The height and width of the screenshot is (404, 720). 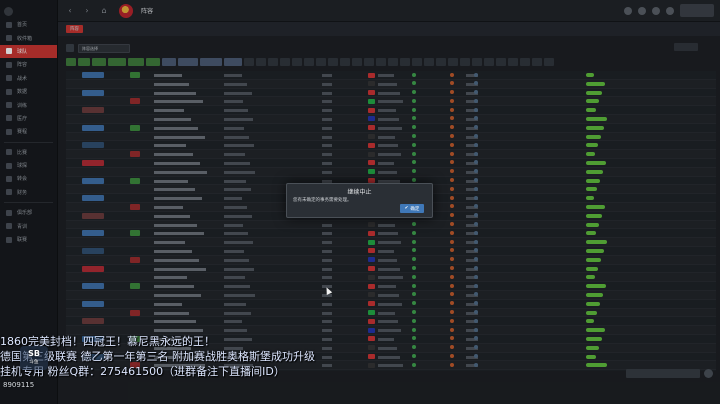 What do you see at coordinates (322, 200) in the screenshot?
I see `dialog-message: 您有未确定的事务需要处理。` at bounding box center [322, 200].